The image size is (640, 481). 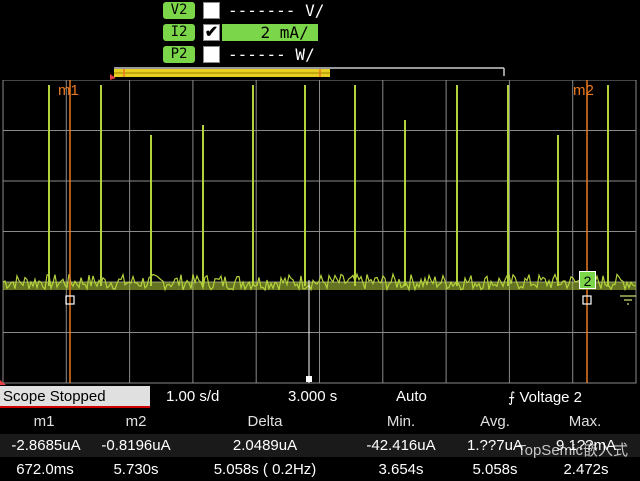 What do you see at coordinates (271, 54) in the screenshot?
I see `channel-p2-scale: ------ W/` at bounding box center [271, 54].